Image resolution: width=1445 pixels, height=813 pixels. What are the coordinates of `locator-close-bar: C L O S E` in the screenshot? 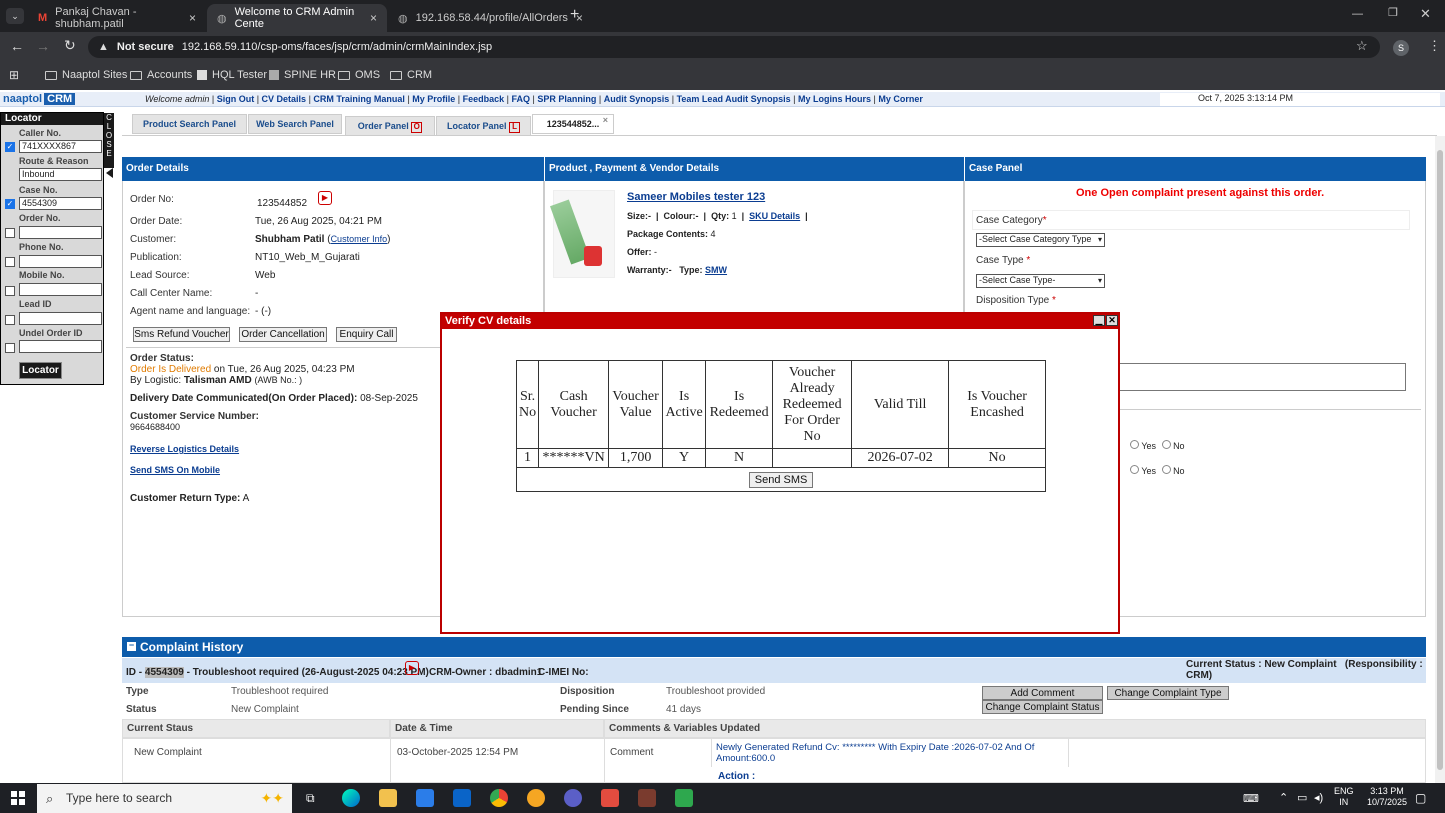 It's located at (109, 140).